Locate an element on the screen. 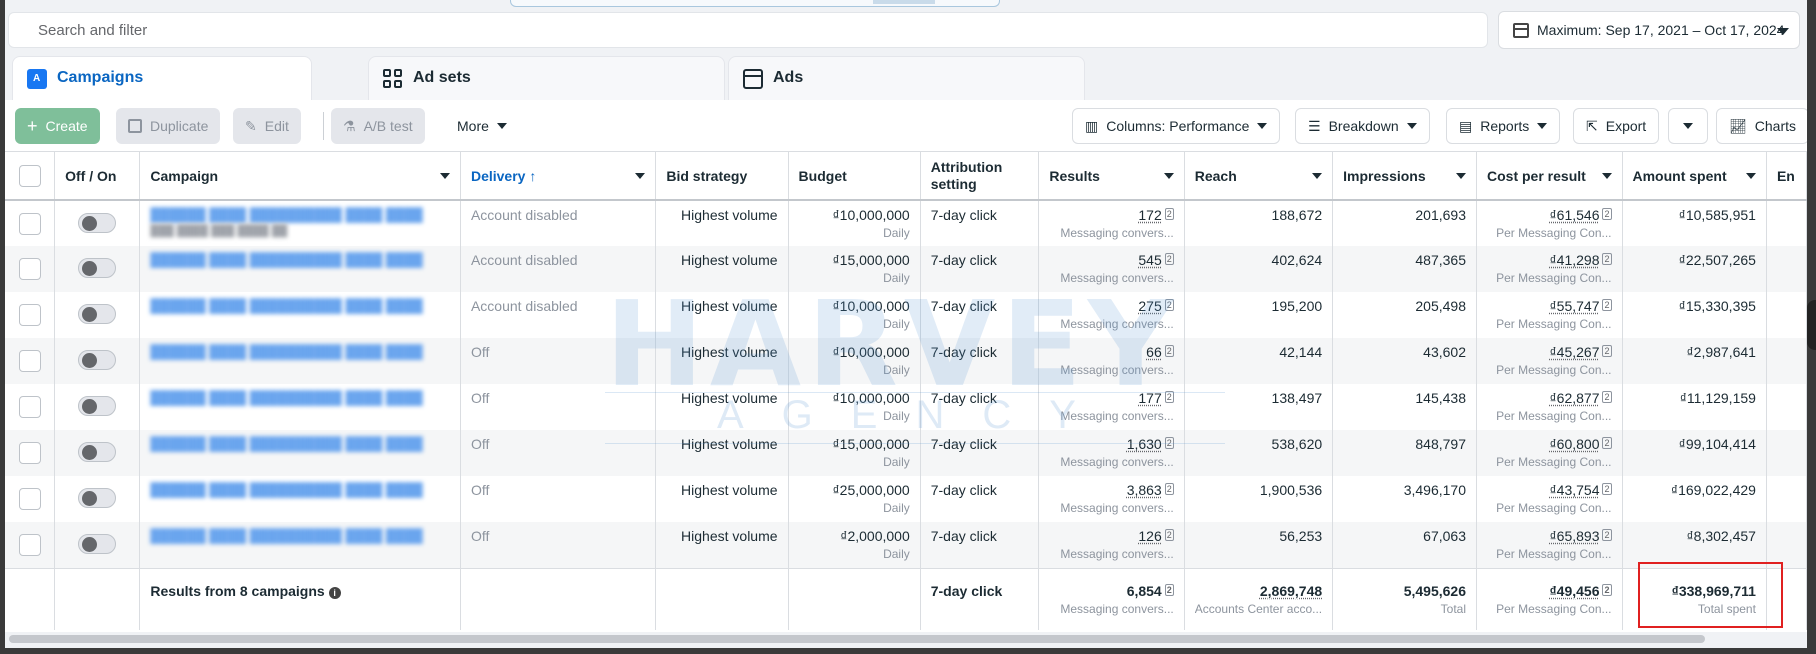  results-value: 126 is located at coordinates (1149, 536).